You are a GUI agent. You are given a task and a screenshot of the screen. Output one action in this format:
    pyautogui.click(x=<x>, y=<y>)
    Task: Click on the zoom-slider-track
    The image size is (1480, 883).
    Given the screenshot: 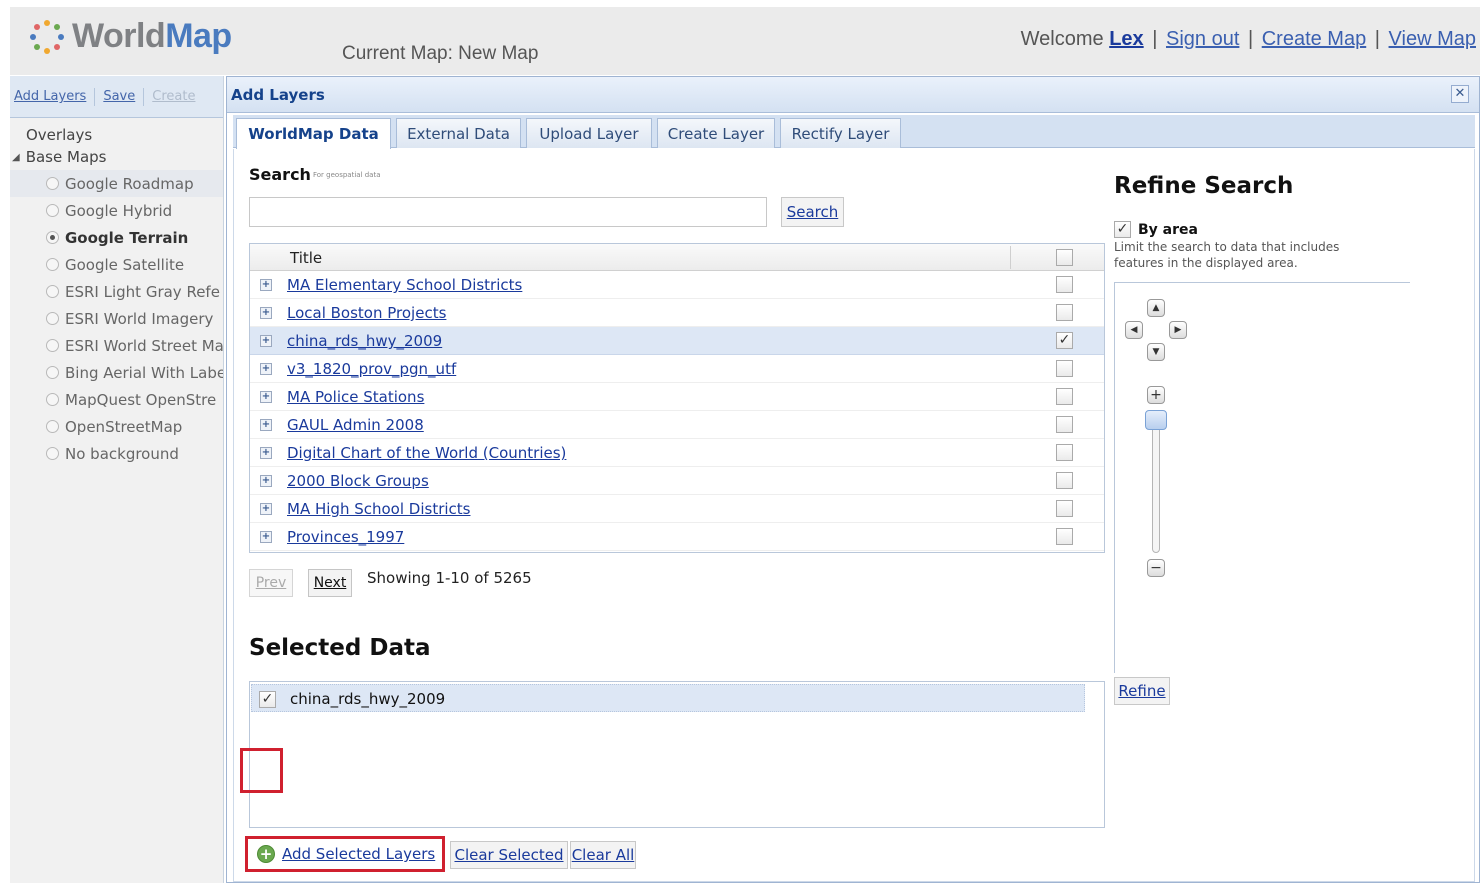 What is the action you would take?
    pyautogui.click(x=1156, y=483)
    